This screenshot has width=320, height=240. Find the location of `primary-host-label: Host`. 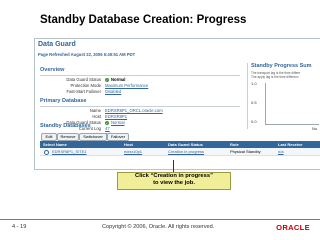

primary-host-label: Host is located at coordinates (96, 116).